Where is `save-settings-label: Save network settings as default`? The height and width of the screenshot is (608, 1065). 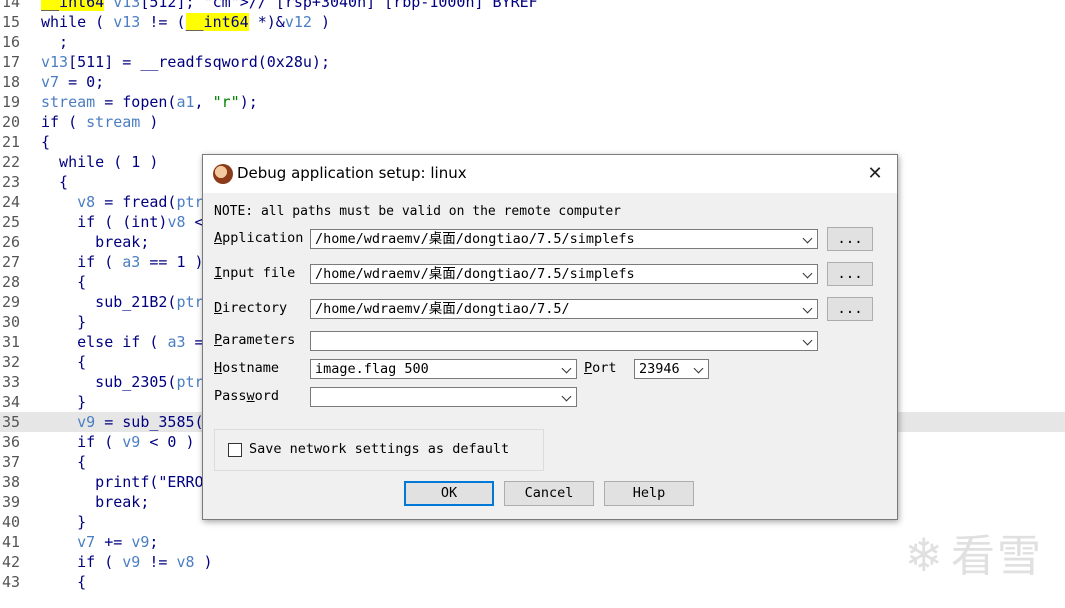
save-settings-label: Save network settings as default is located at coordinates (379, 449).